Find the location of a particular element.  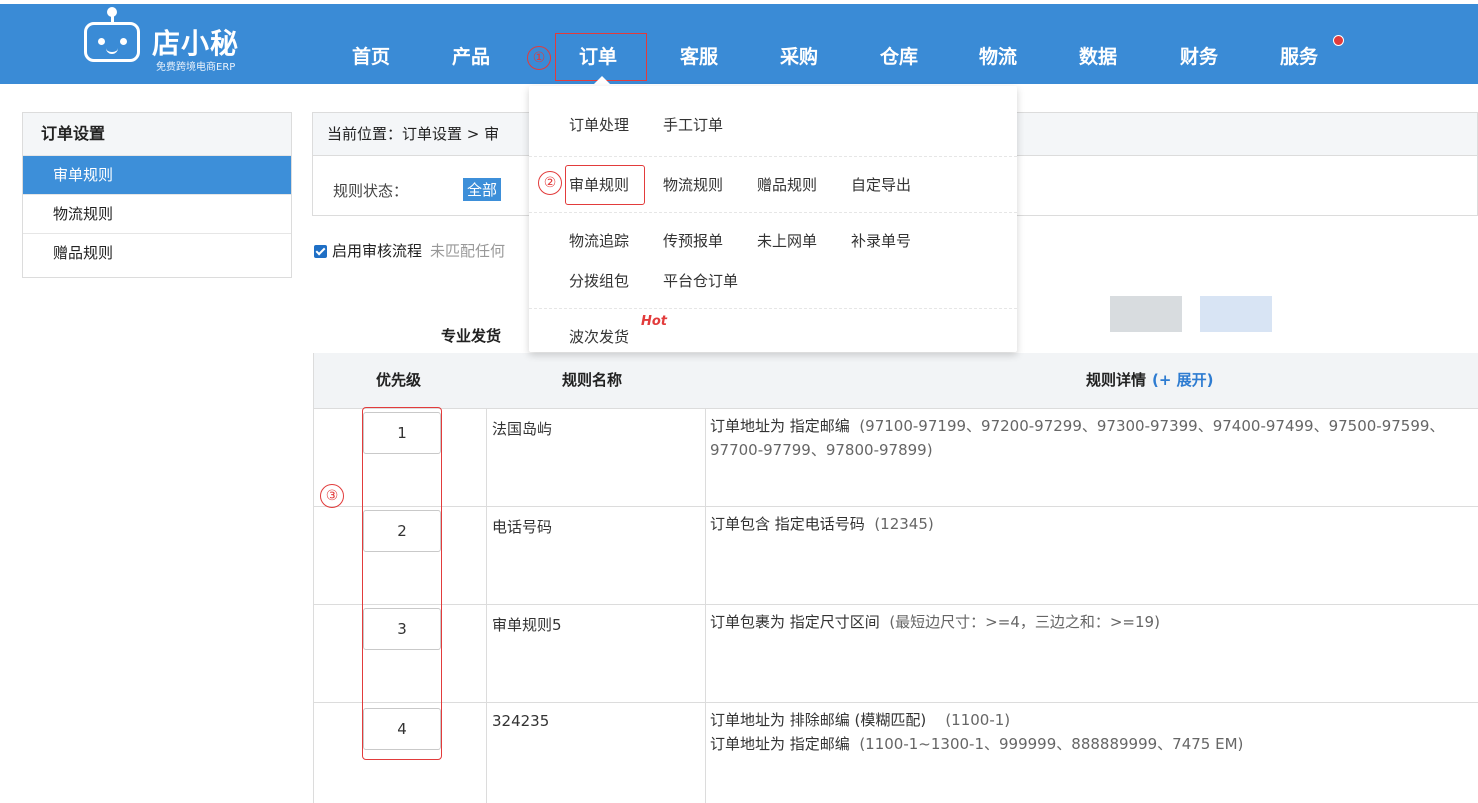

robot-eye-left is located at coordinates (101, 41).